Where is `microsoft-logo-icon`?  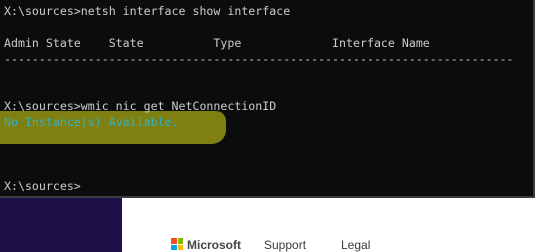 microsoft-logo-icon is located at coordinates (177, 244).